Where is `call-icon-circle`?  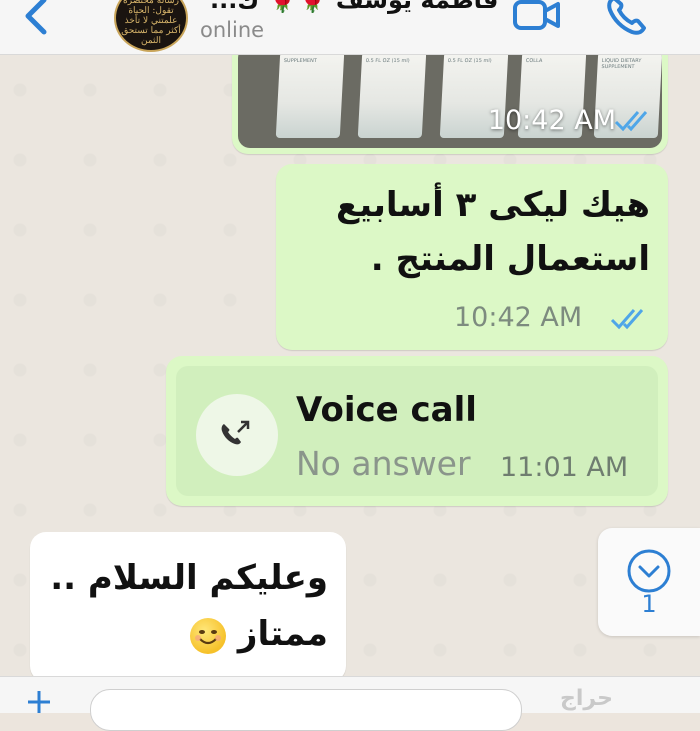 call-icon-circle is located at coordinates (237, 435).